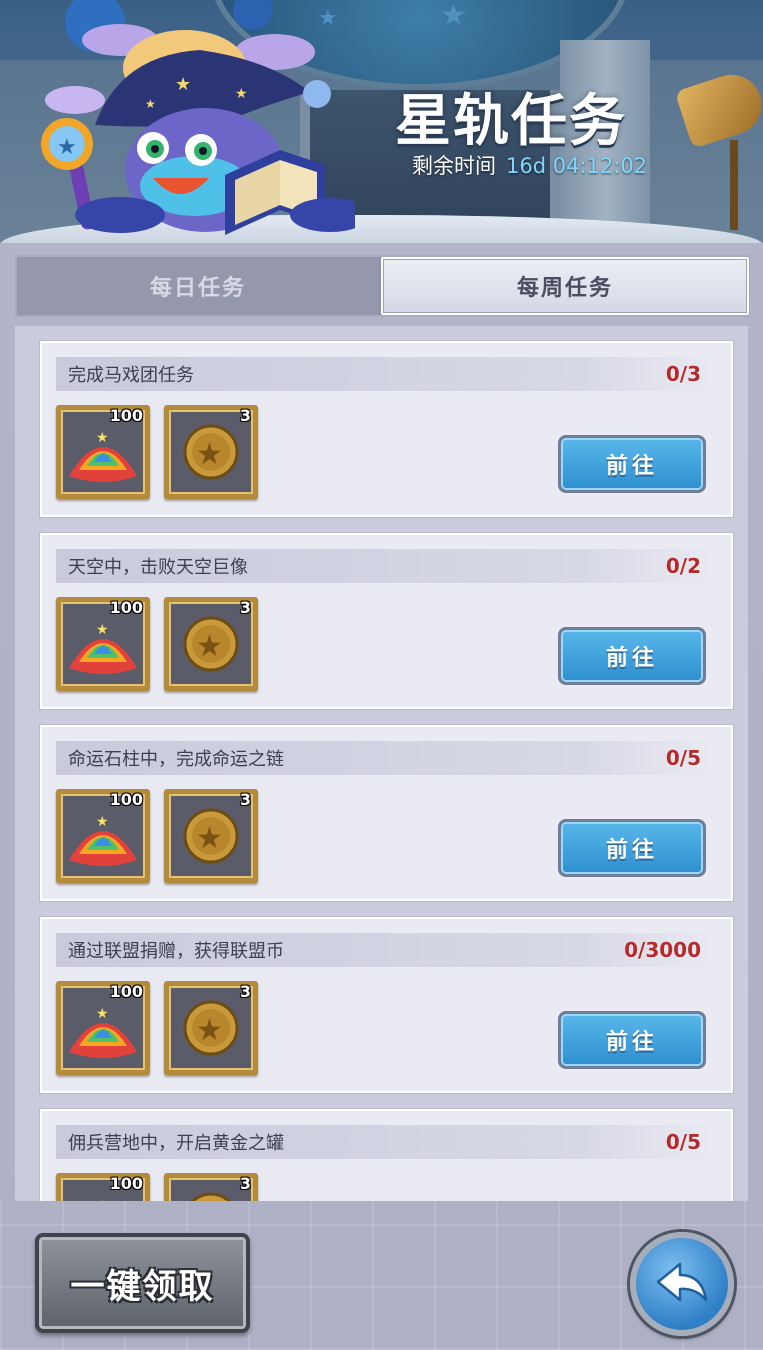 The image size is (763, 1350). I want to click on task-title-bar: 通过联盟捐赠，获得联盟币 0/3000, so click(386, 950).